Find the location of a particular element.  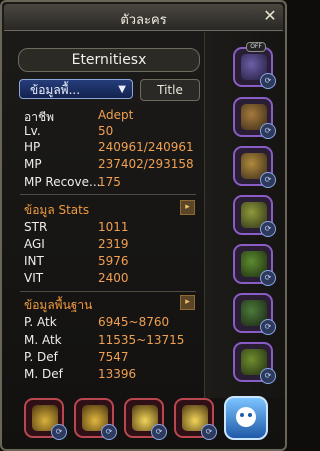

stat-value: 6945~8760 is located at coordinates (134, 322).